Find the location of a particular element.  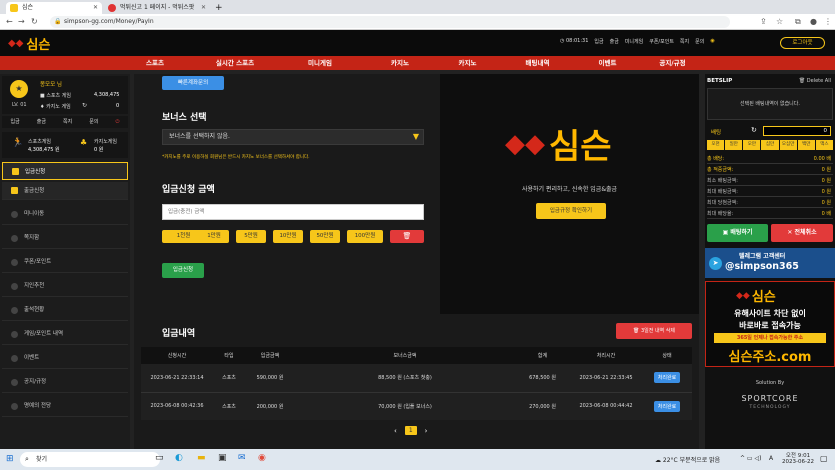

top-link-coupon: 쿠폰/포인트 is located at coordinates (661, 41).